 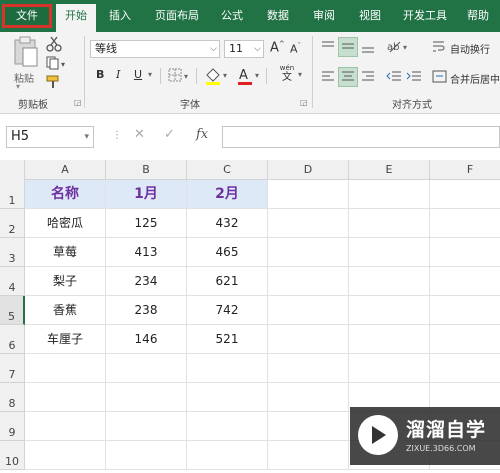 I want to click on merge-center-icon, so click(x=440, y=77).